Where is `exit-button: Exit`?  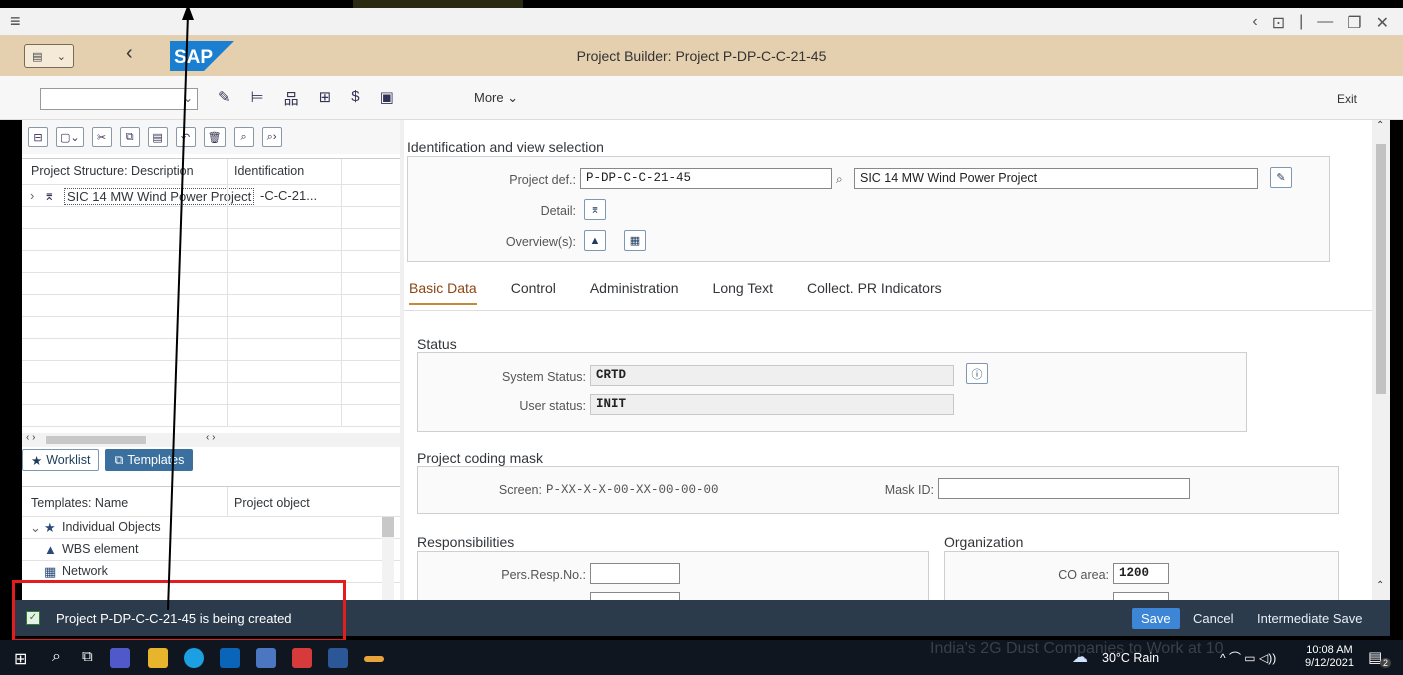 exit-button: Exit is located at coordinates (1347, 99).